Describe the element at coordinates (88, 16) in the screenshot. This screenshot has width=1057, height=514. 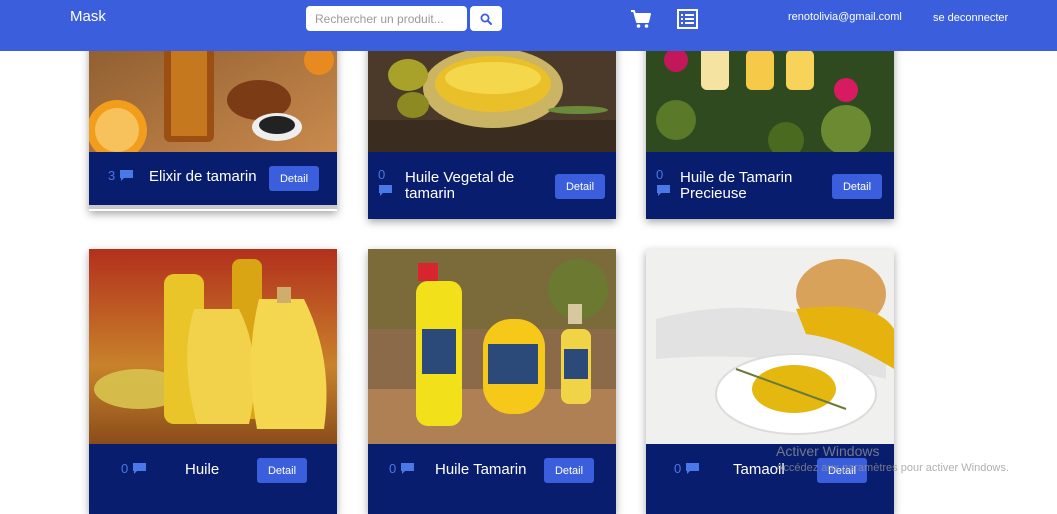
I see `brand-logo: Mask` at that location.